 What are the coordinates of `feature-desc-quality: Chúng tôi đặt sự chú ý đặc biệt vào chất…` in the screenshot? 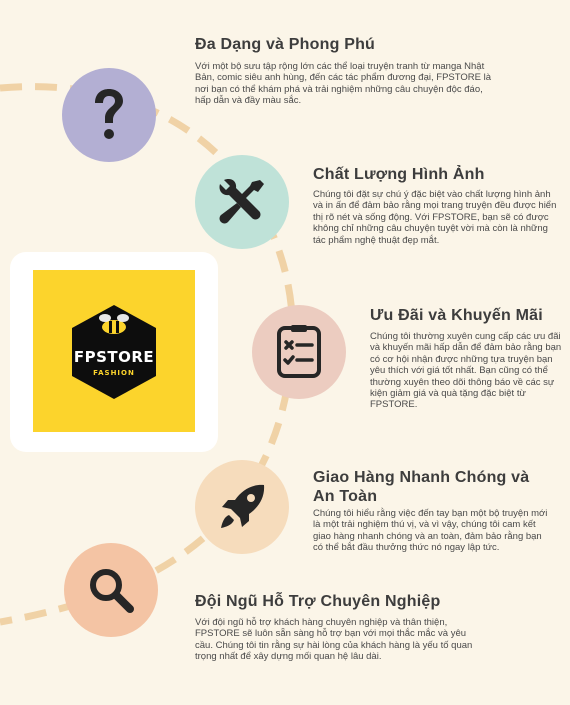 It's located at (435, 217).